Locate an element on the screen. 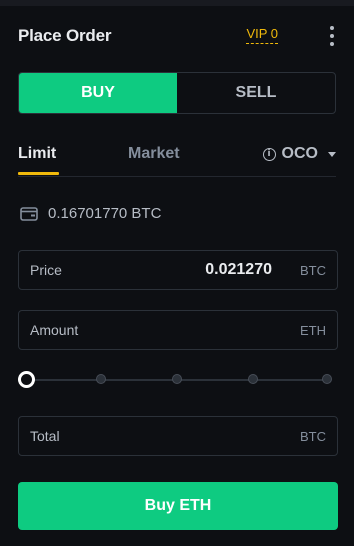 The width and height of the screenshot is (354, 546). price-value: 0.021270 is located at coordinates (238, 269).